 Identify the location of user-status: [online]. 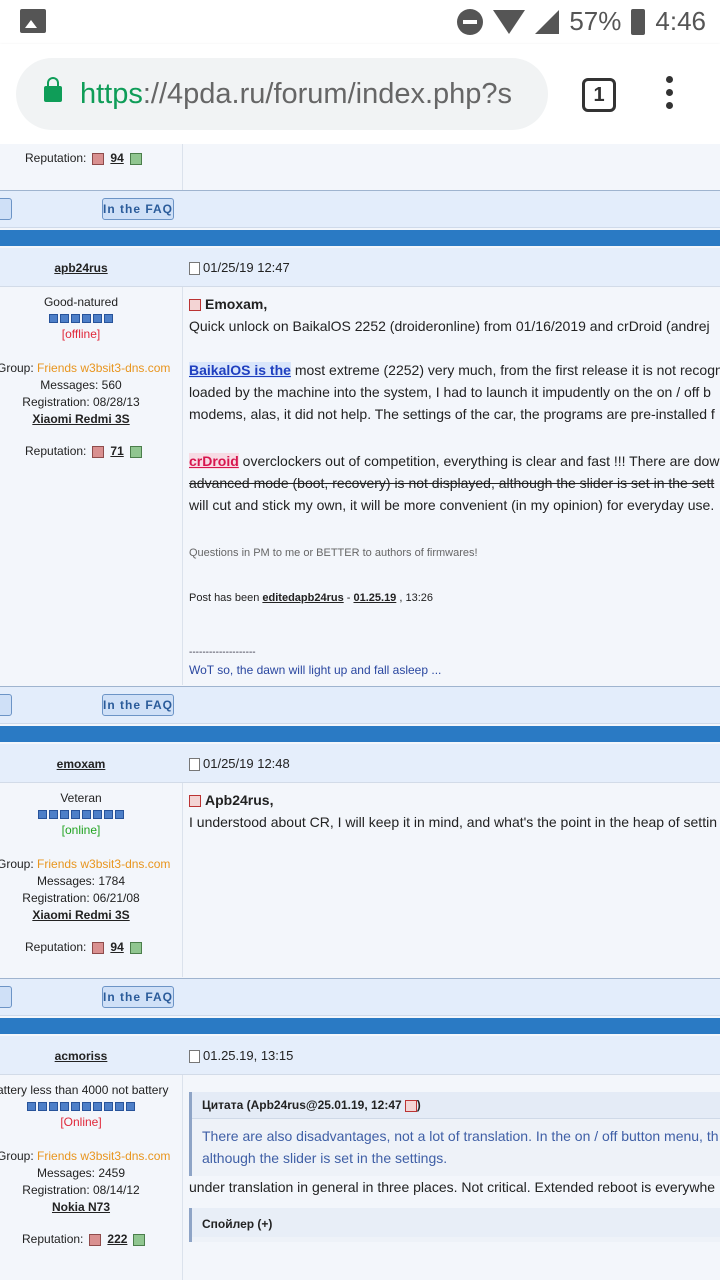
(81, 830).